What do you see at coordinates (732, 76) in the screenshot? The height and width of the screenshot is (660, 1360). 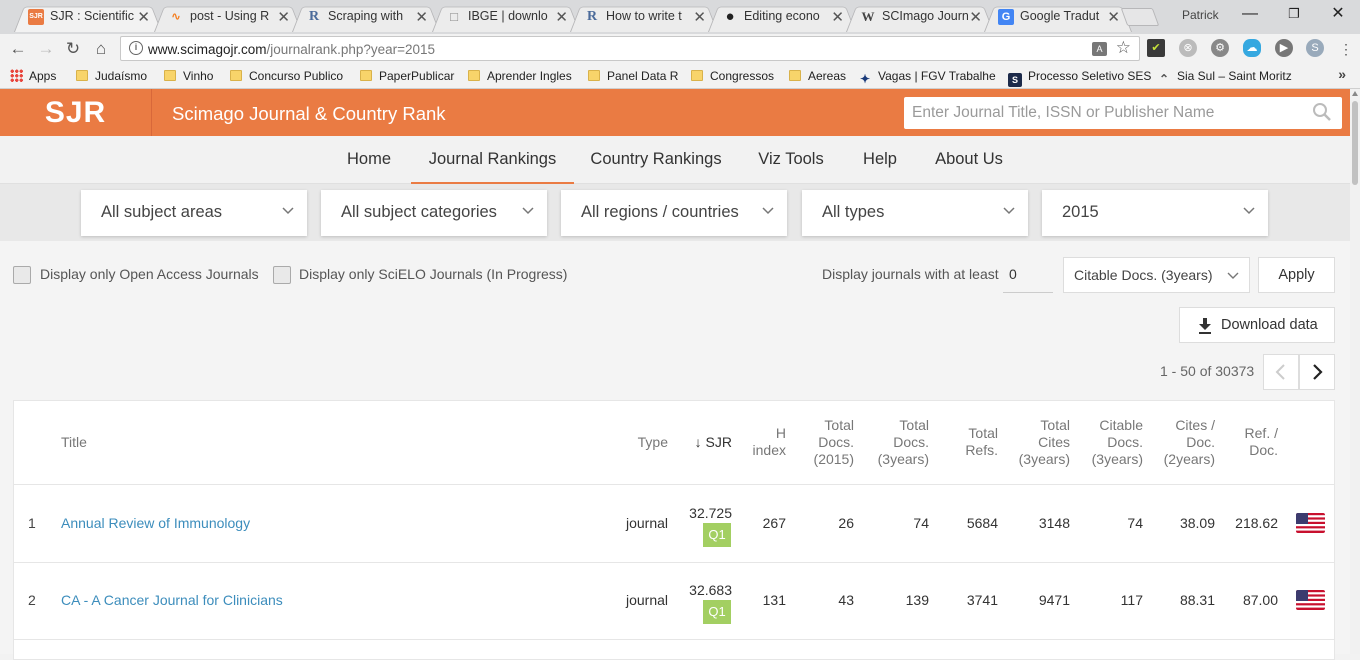 I see `bookmark-folder: Congressos` at bounding box center [732, 76].